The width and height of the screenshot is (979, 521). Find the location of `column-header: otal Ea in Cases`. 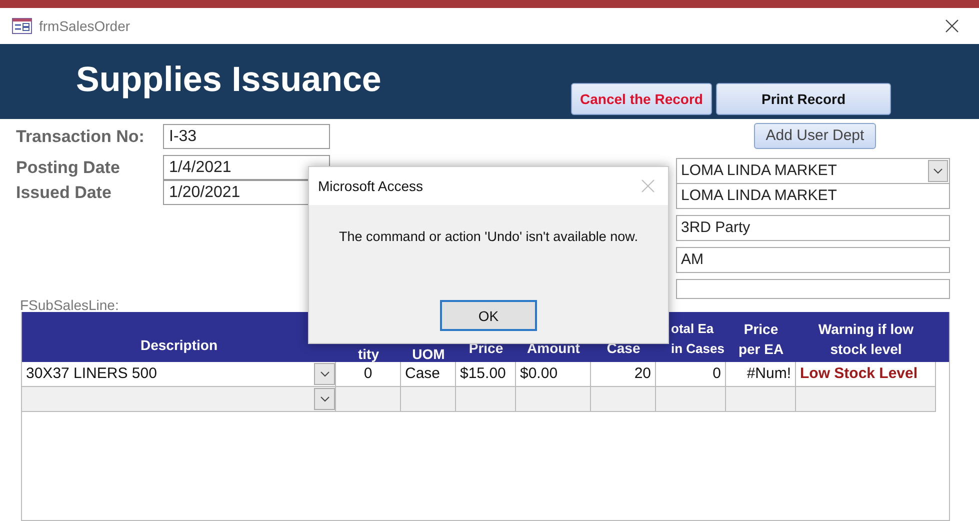

column-header: otal Ea in Cases is located at coordinates (698, 339).